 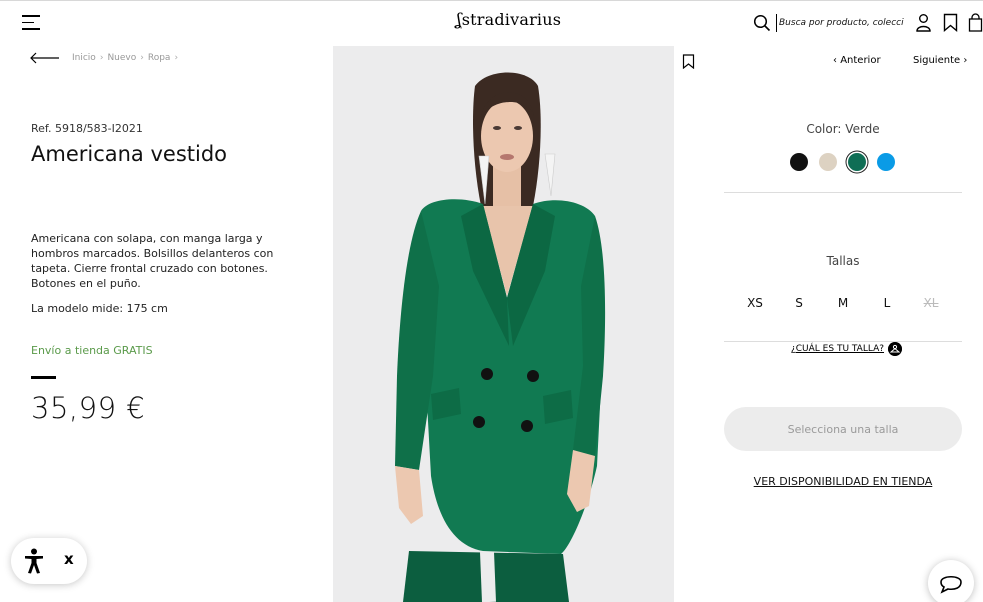 What do you see at coordinates (99, 308) in the screenshot?
I see `model-height: La modelo mide: 175 cm` at bounding box center [99, 308].